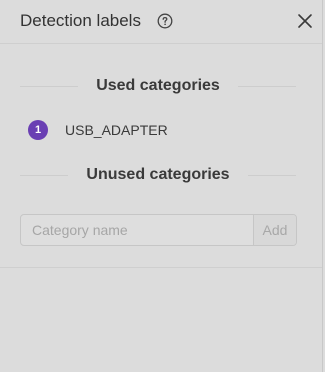 The image size is (325, 372). I want to click on unused-categories-heading: Unused categories, so click(158, 175).